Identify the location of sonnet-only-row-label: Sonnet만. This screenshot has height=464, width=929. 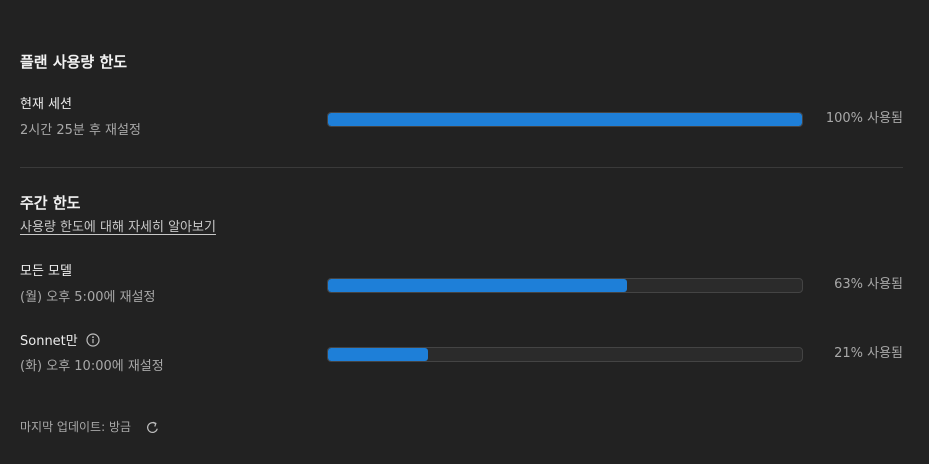
(60, 342).